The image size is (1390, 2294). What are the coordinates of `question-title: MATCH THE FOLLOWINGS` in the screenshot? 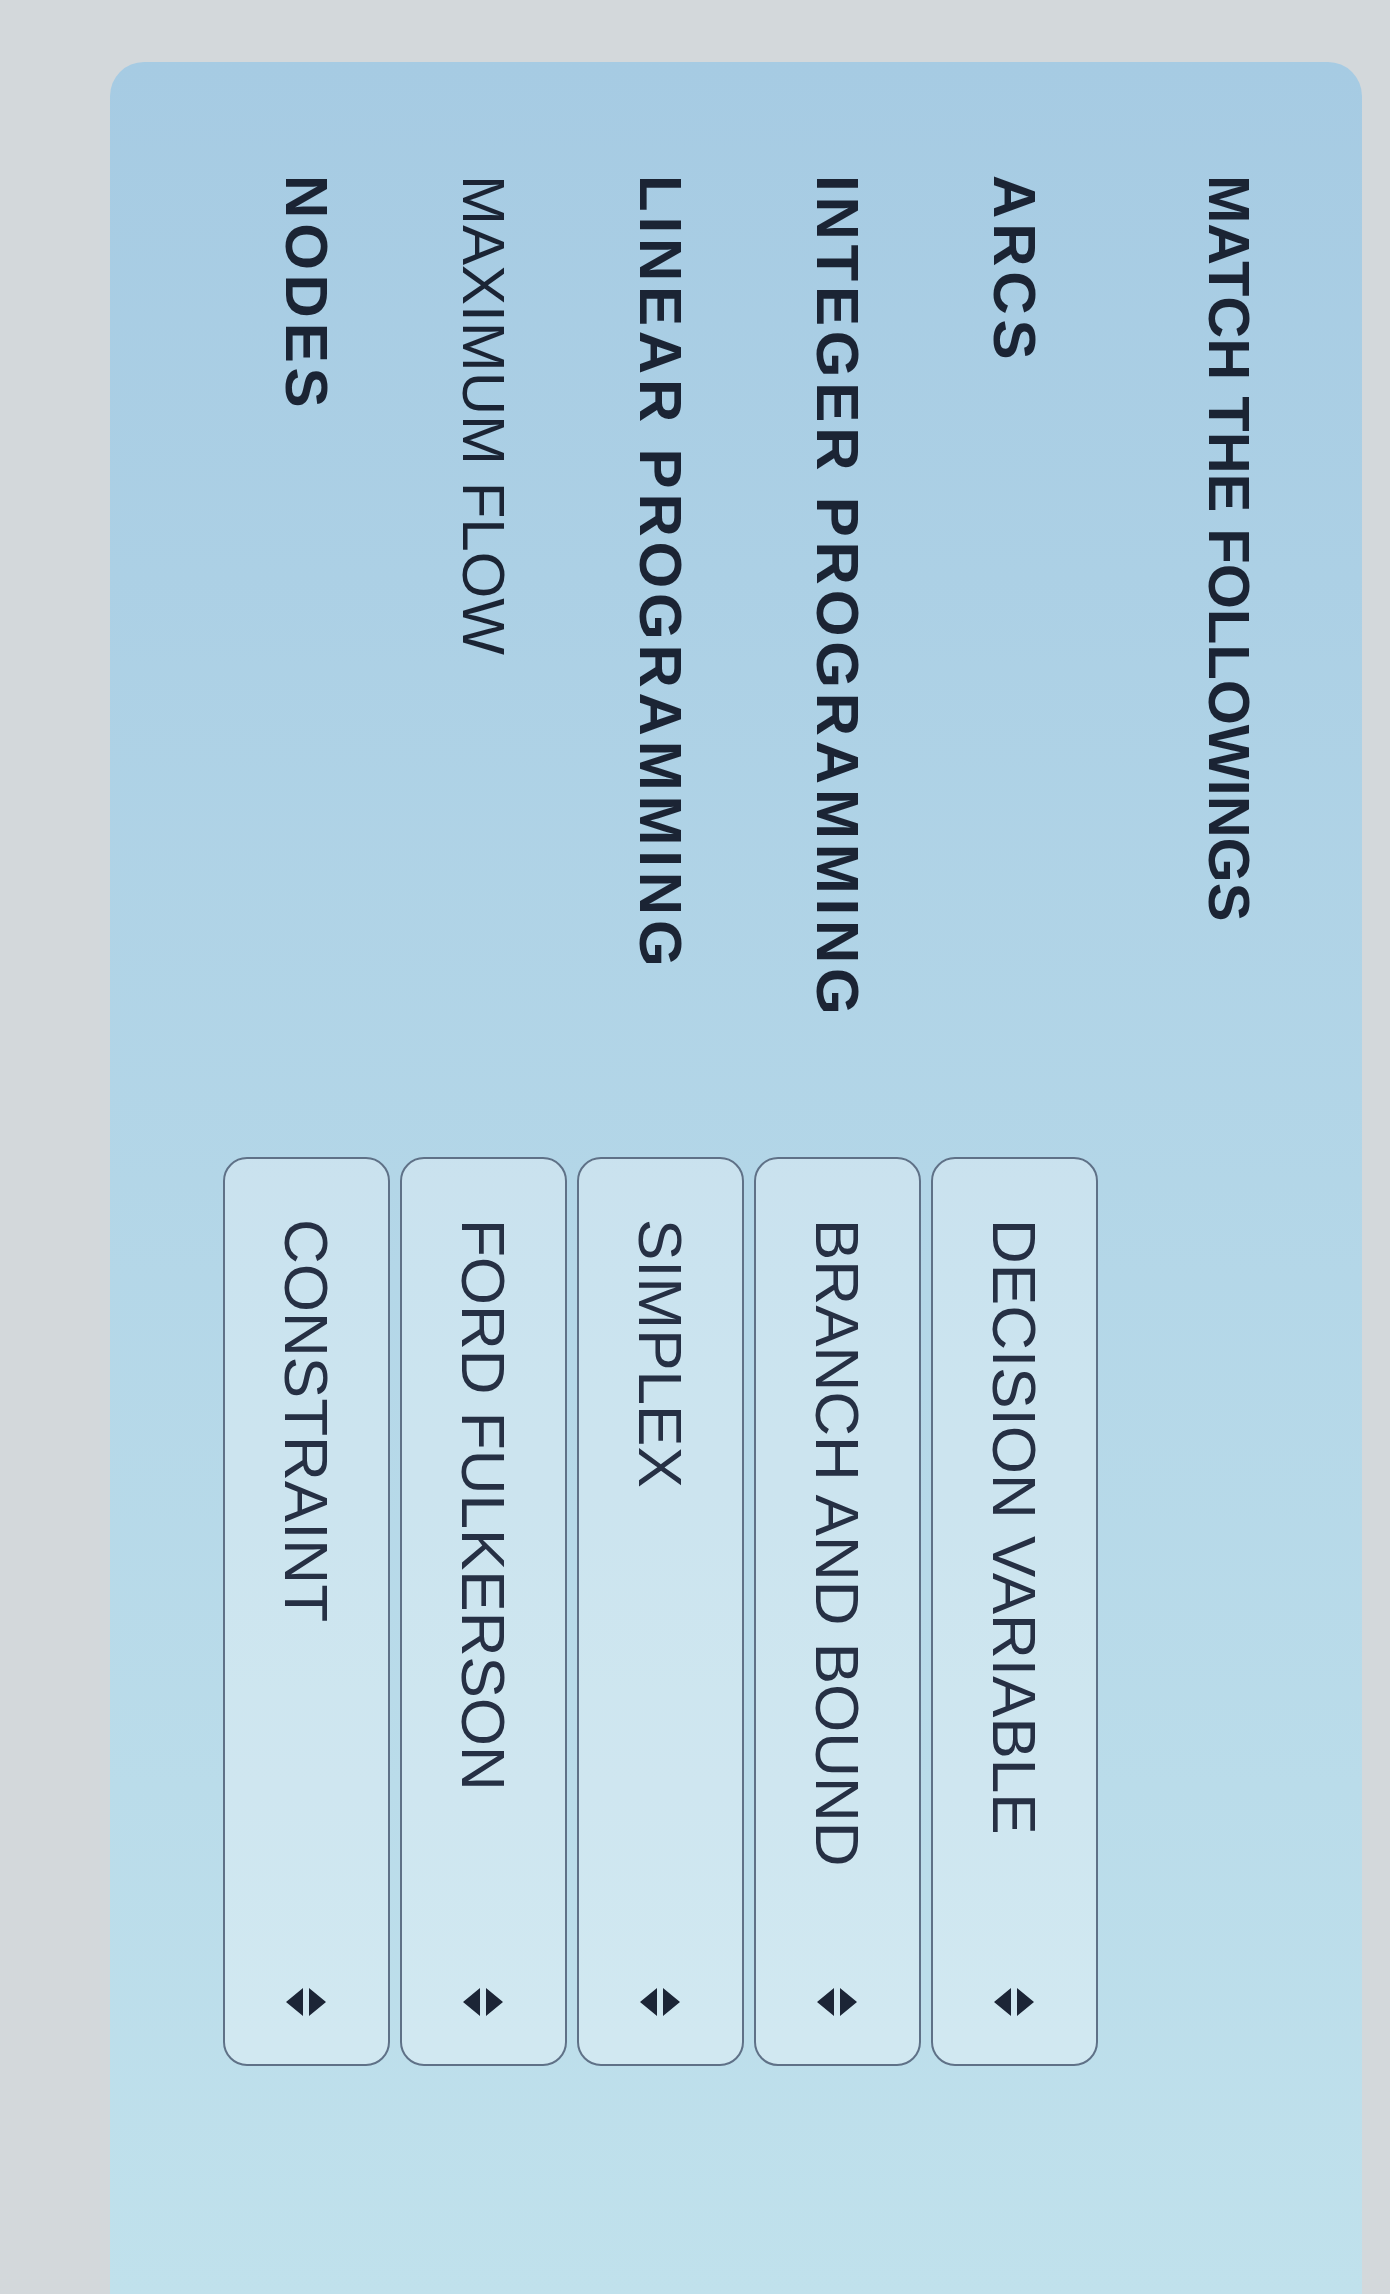 It's located at (1229, 548).